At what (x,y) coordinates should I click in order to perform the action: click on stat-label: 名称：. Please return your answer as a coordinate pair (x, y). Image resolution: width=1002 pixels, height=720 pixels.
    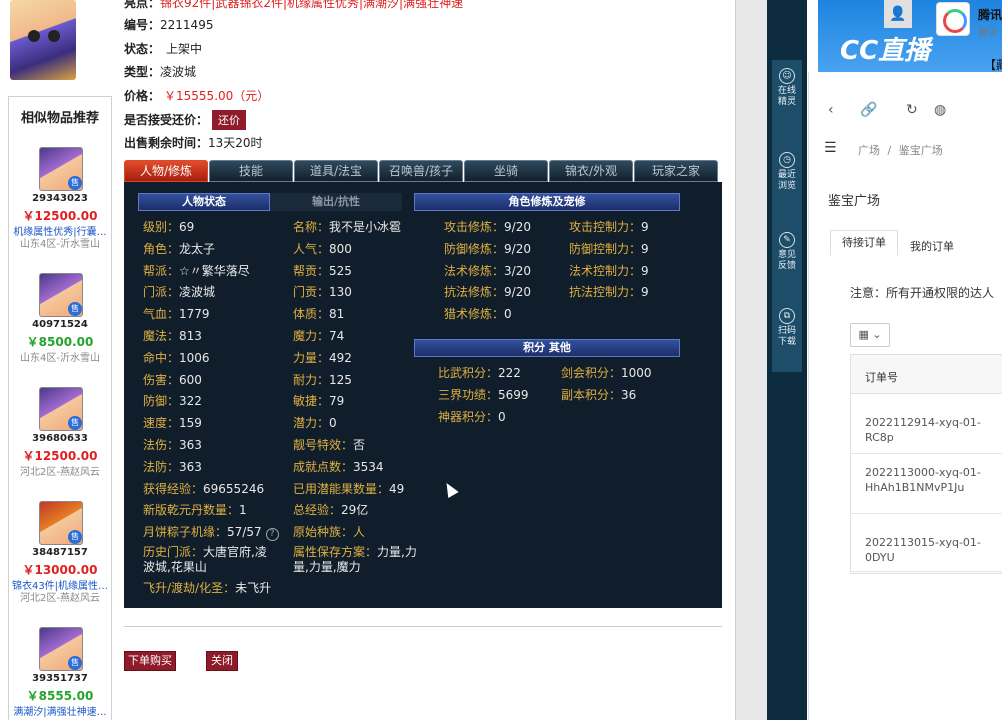
    Looking at the image, I should click on (311, 227).